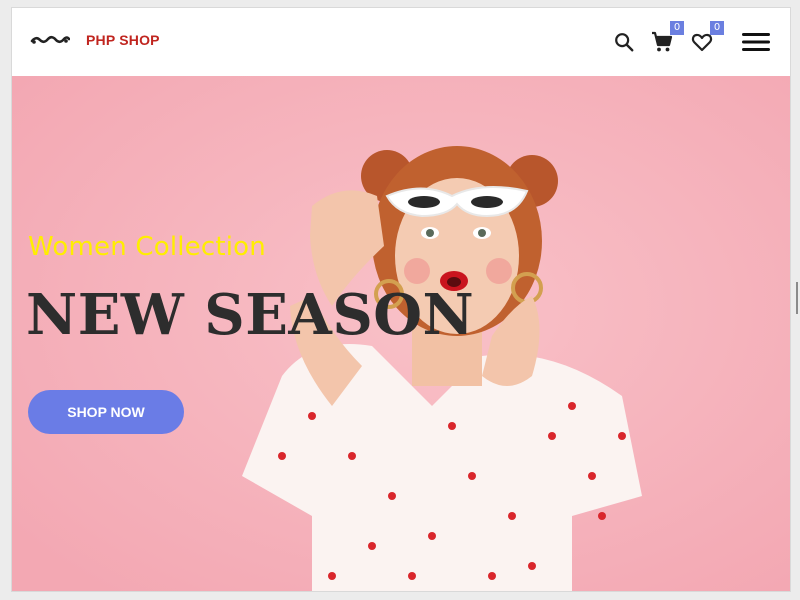  Describe the element at coordinates (250, 315) in the screenshot. I see `hero-title: NEW SEASON` at that location.